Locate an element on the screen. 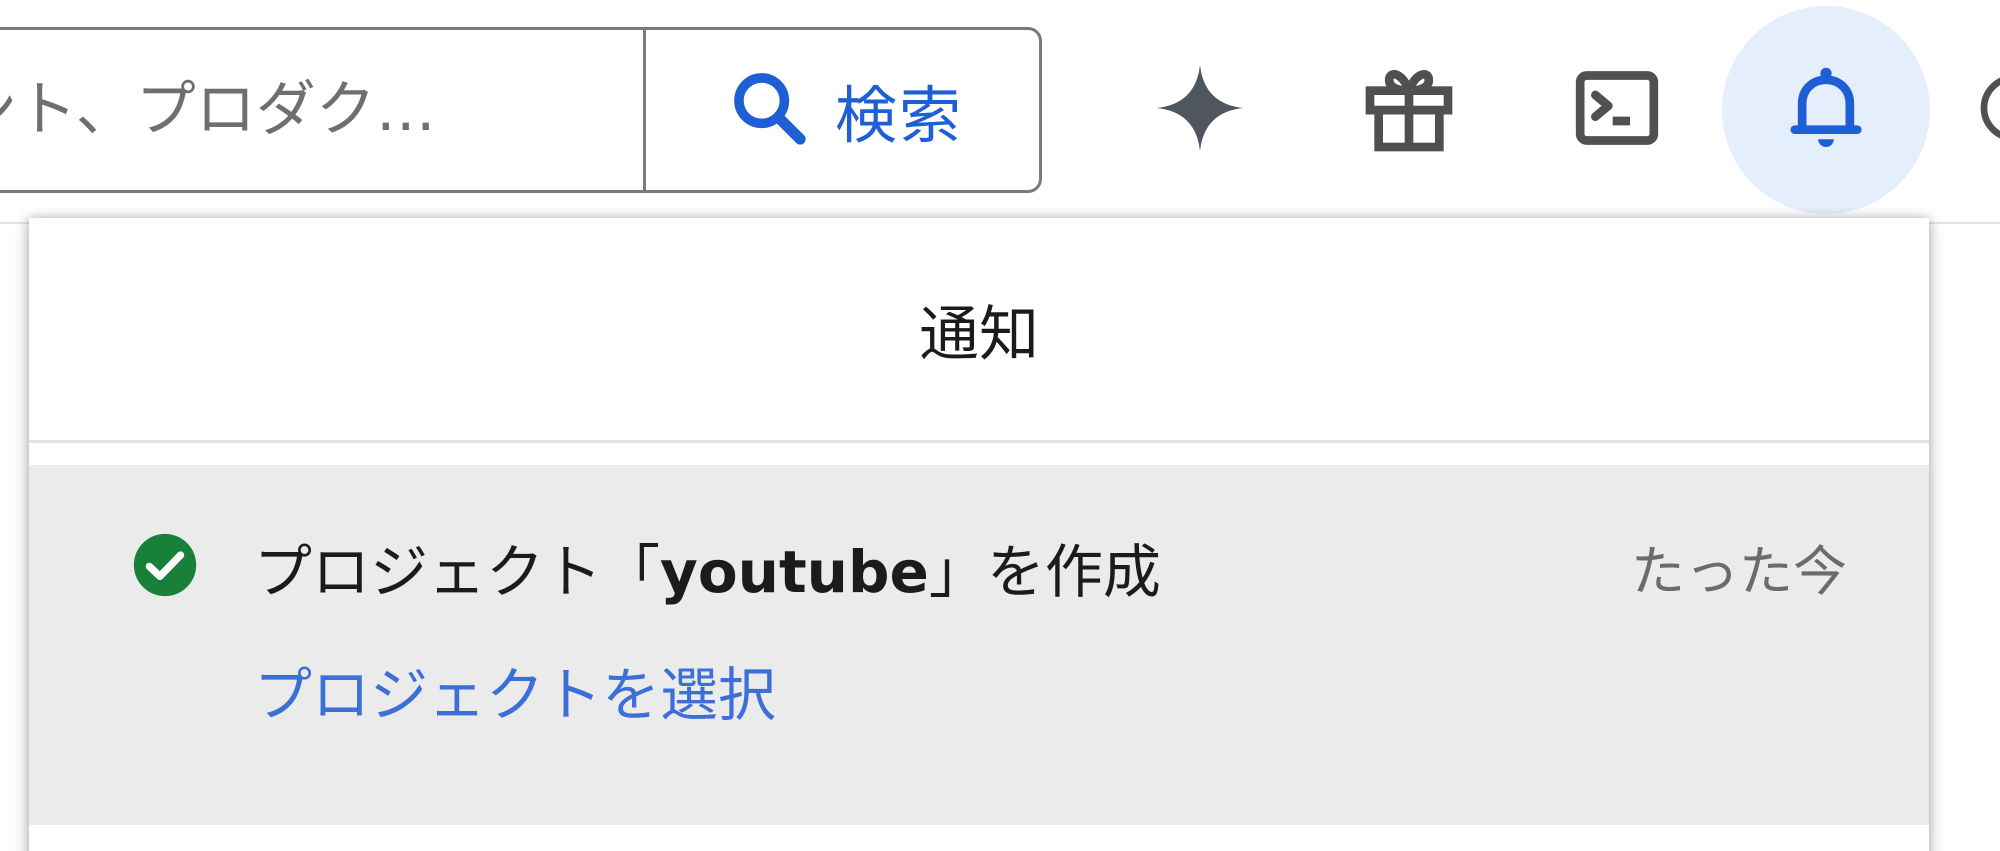 This screenshot has width=2000, height=851. cloud-shell-button is located at coordinates (1617, 110).